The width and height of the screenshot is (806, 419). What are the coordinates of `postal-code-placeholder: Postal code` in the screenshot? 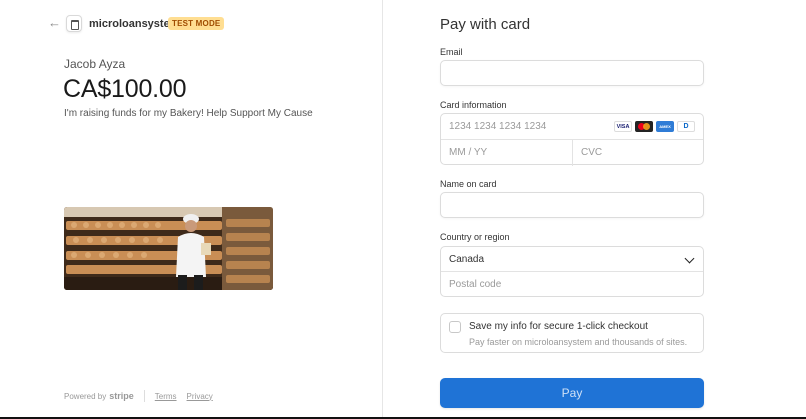 It's located at (475, 284).